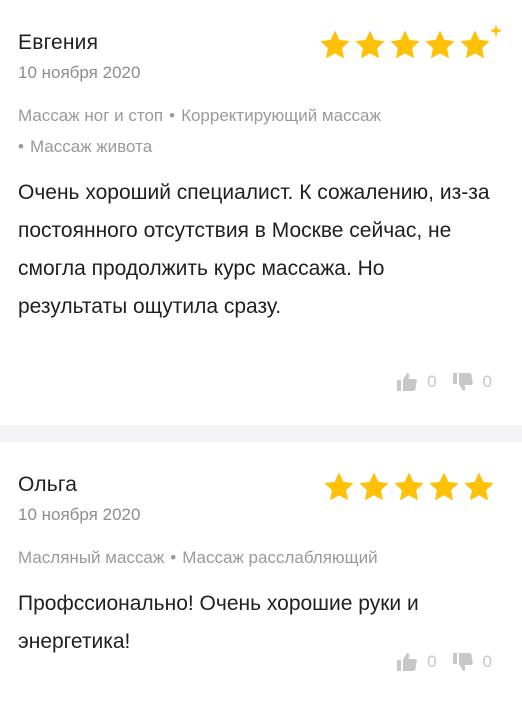 This screenshot has width=522, height=720. I want to click on service-tag: Корректирующий массаж, so click(281, 115).